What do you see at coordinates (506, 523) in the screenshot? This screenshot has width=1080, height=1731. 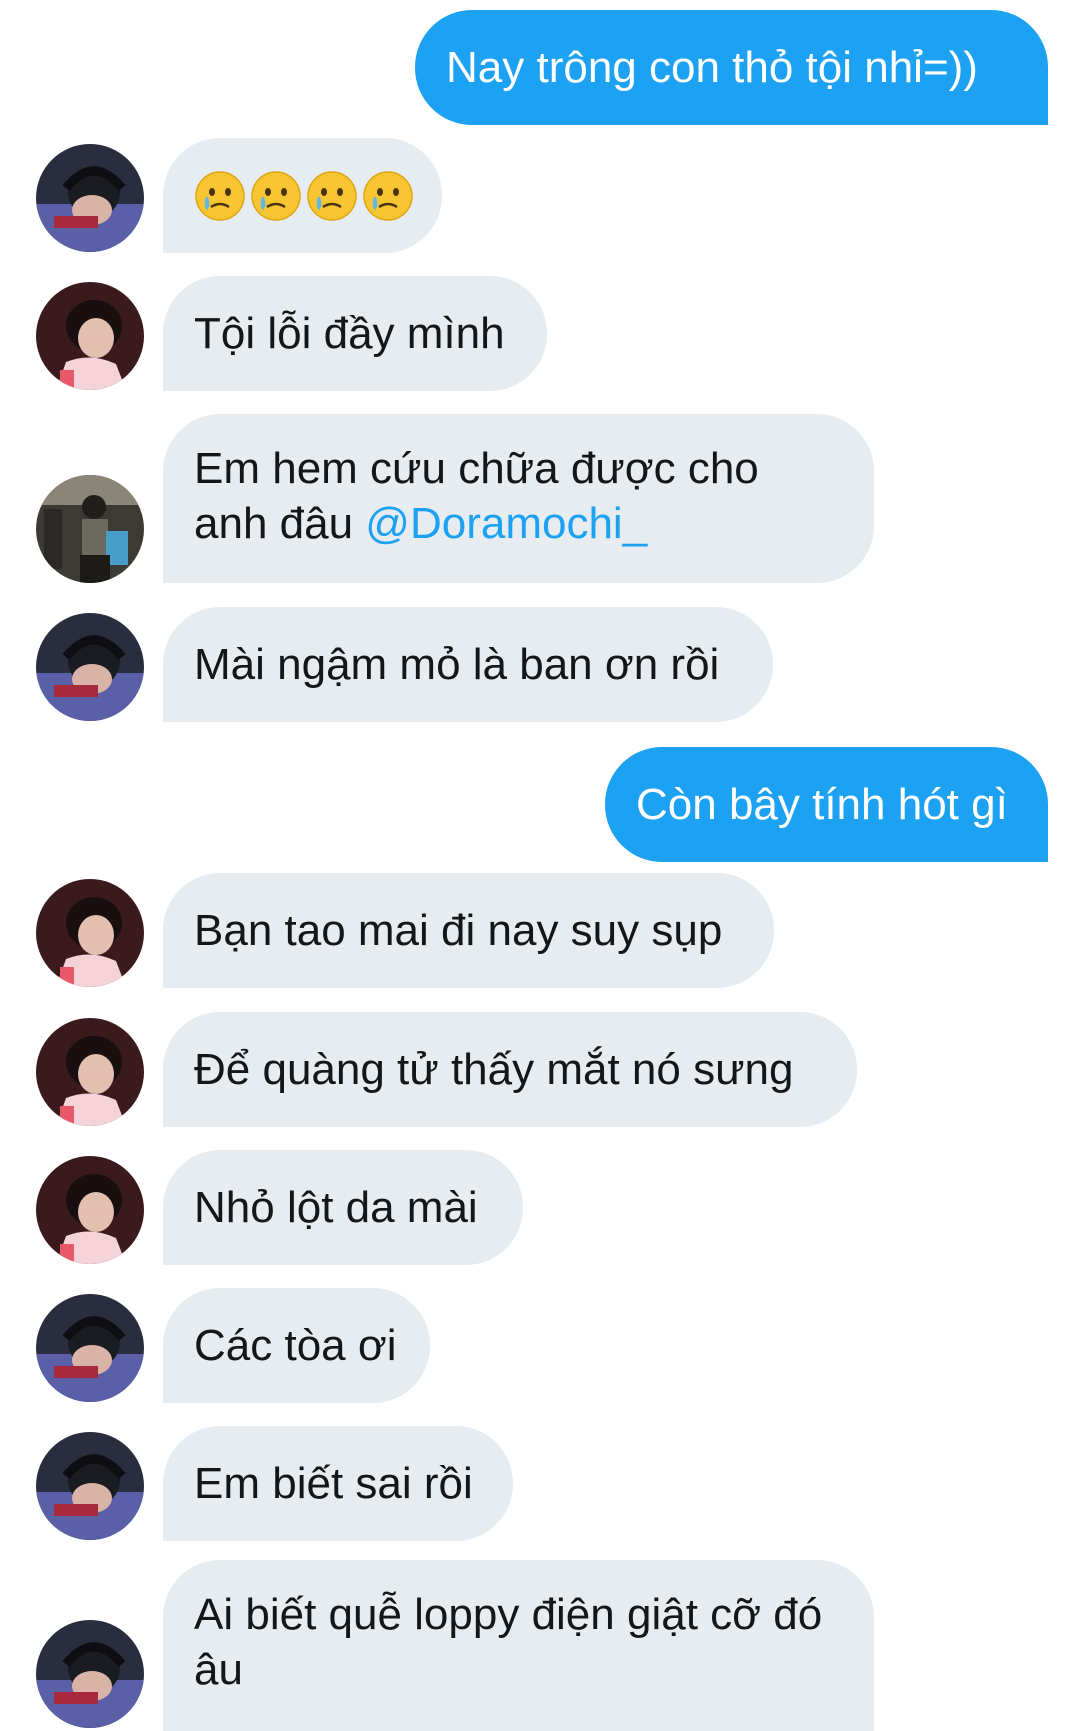 I see `mention-link: @Doramochi_` at bounding box center [506, 523].